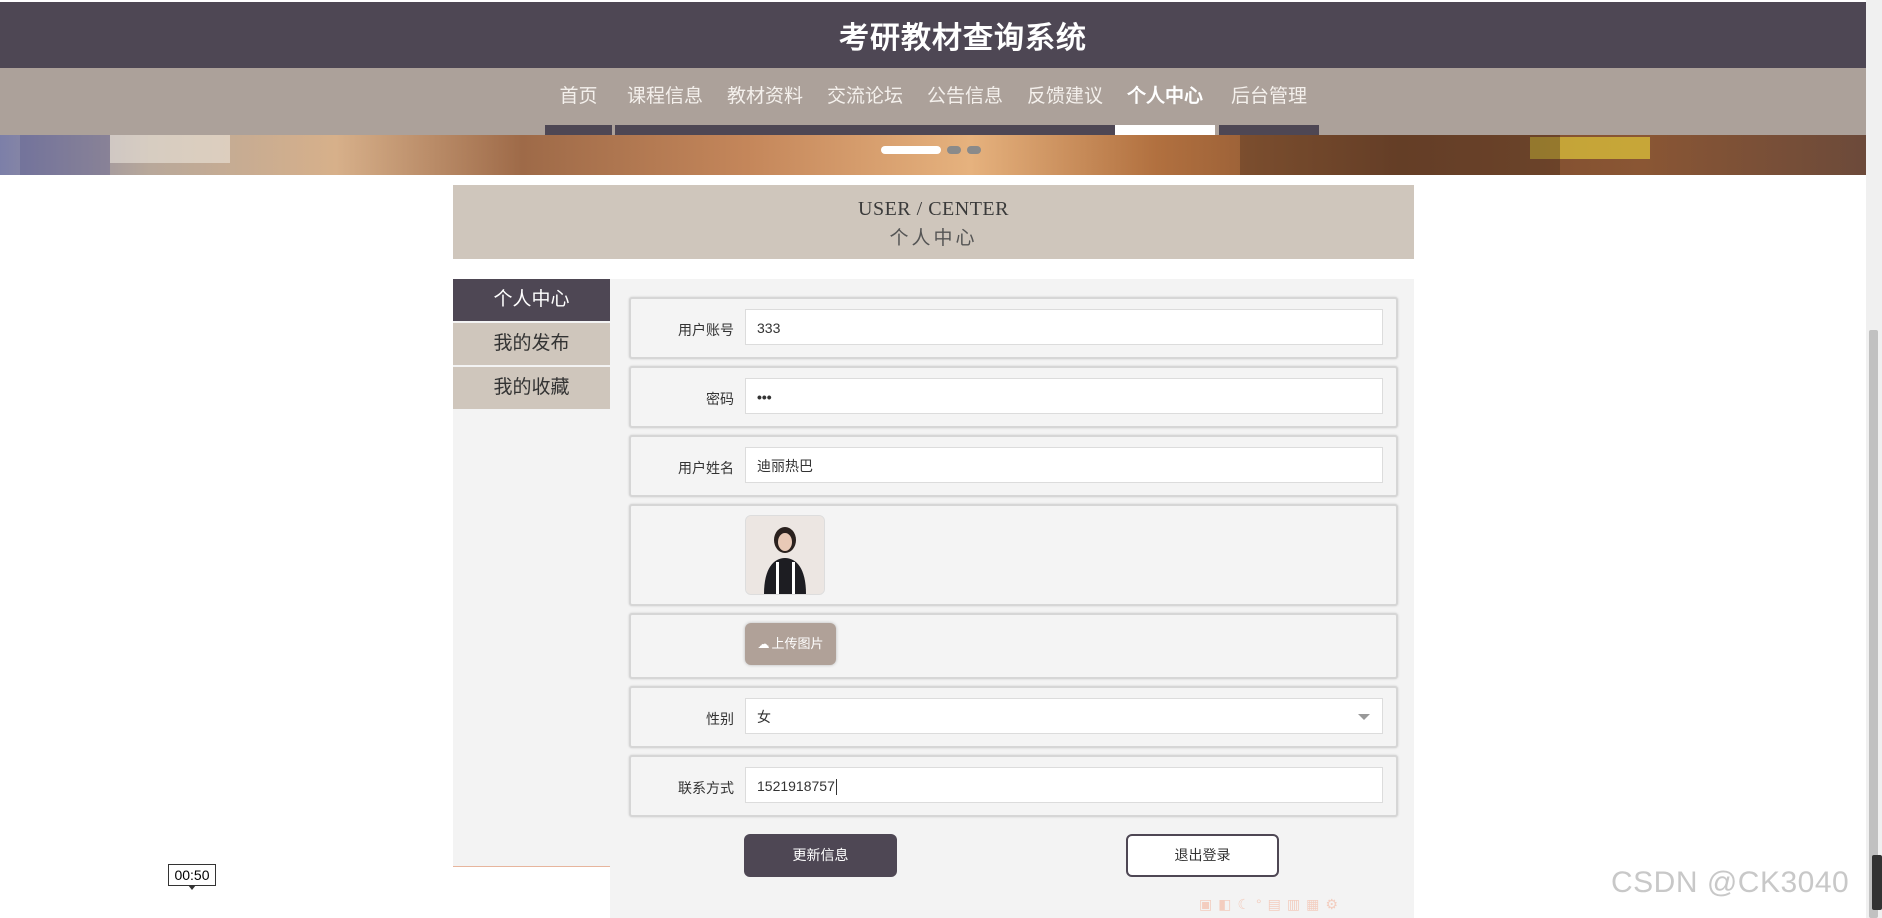  I want to click on ime-gear-icon: ⚙, so click(1331, 904).